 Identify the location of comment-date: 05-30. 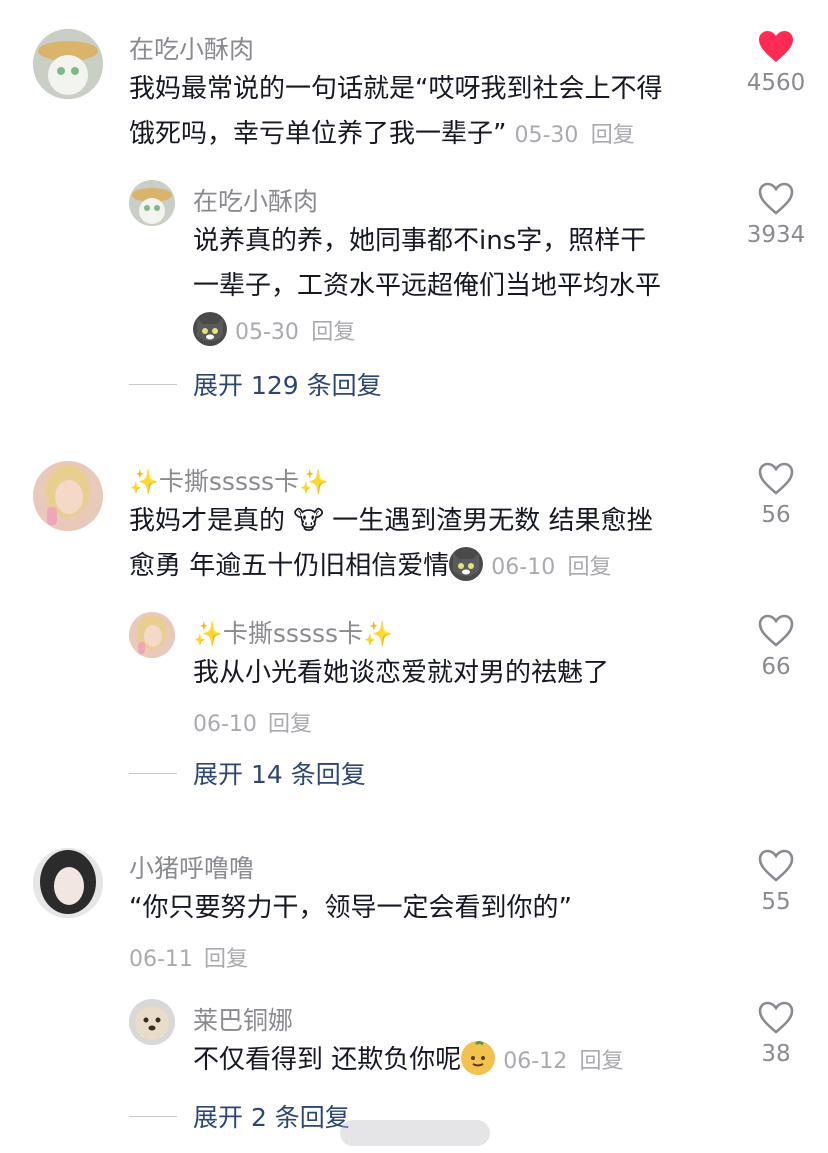
(546, 135).